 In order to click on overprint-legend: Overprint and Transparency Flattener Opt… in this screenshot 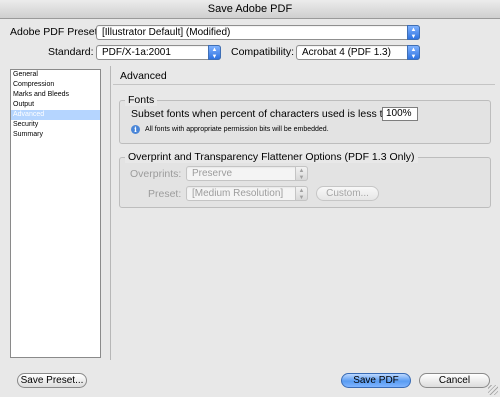, I will do `click(271, 157)`.